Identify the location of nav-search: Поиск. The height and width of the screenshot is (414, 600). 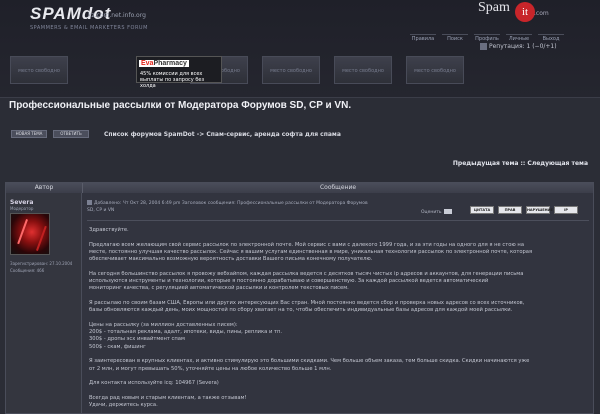
(455, 38).